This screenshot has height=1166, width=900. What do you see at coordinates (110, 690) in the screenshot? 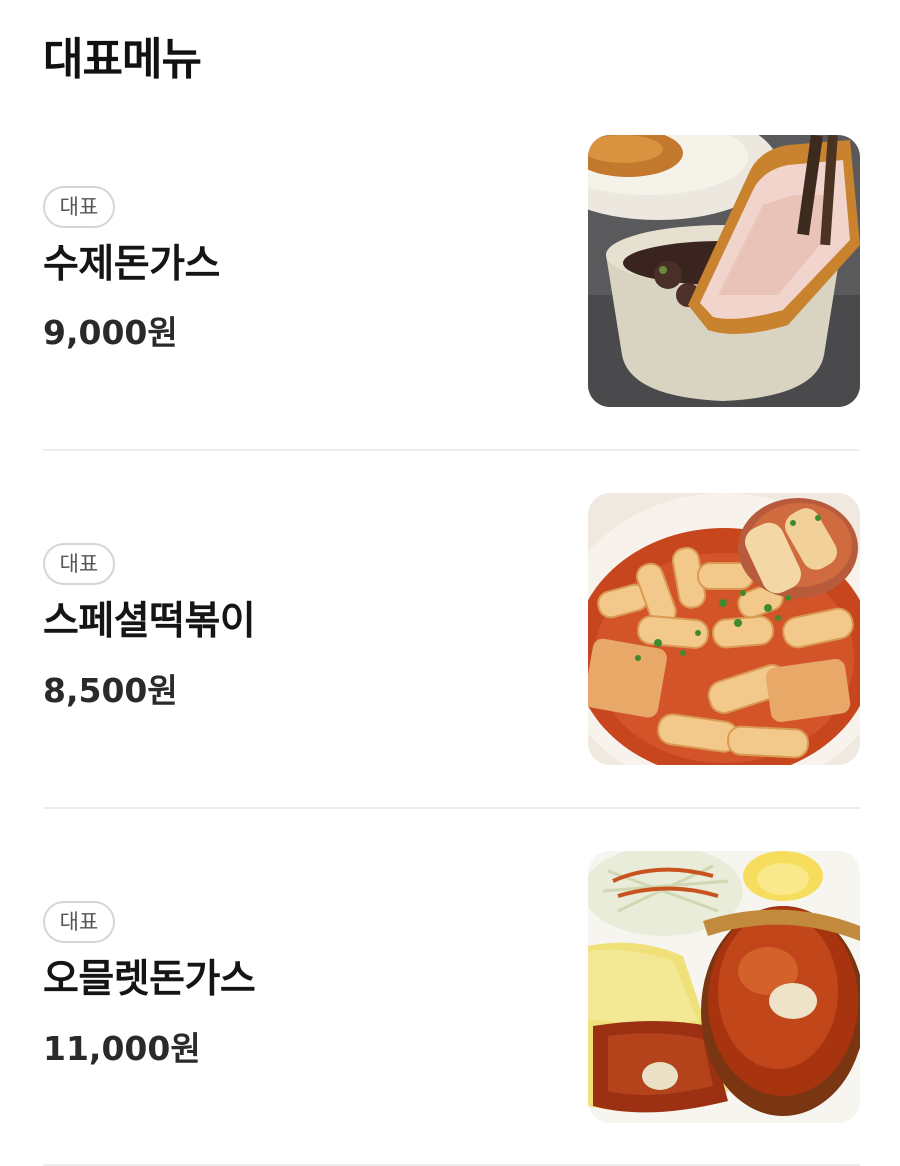
I see `menu-item-price: 8,500원` at bounding box center [110, 690].